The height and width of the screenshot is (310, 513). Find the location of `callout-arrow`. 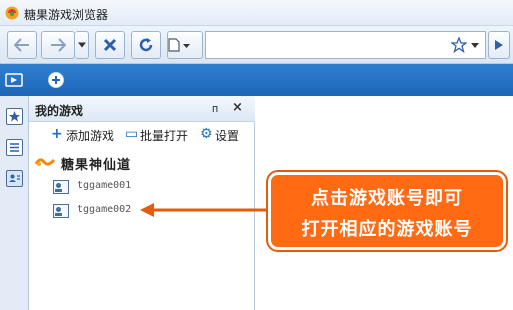

callout-arrow is located at coordinates (204, 210).